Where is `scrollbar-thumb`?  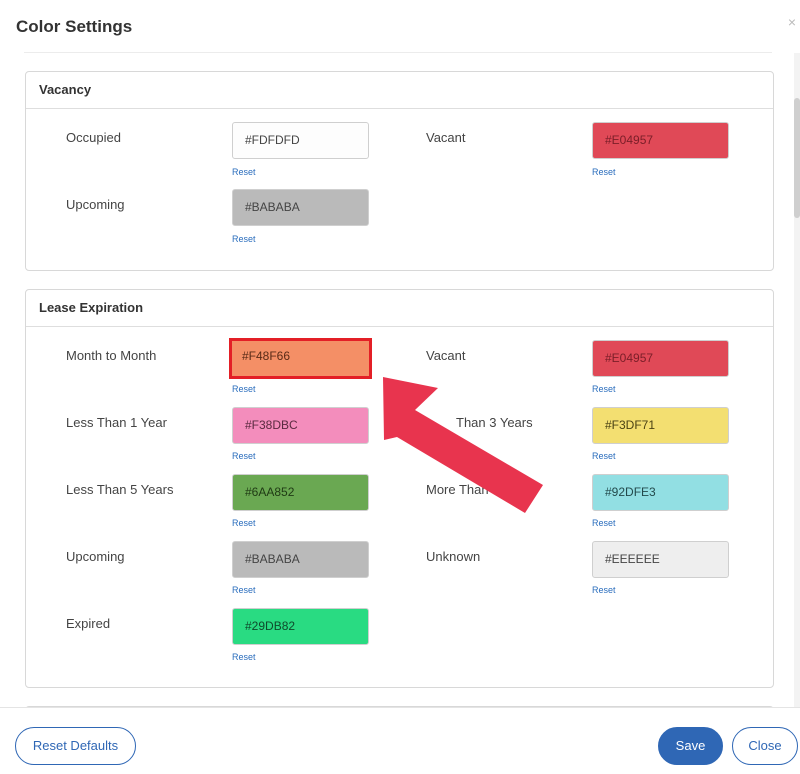 scrollbar-thumb is located at coordinates (797, 158).